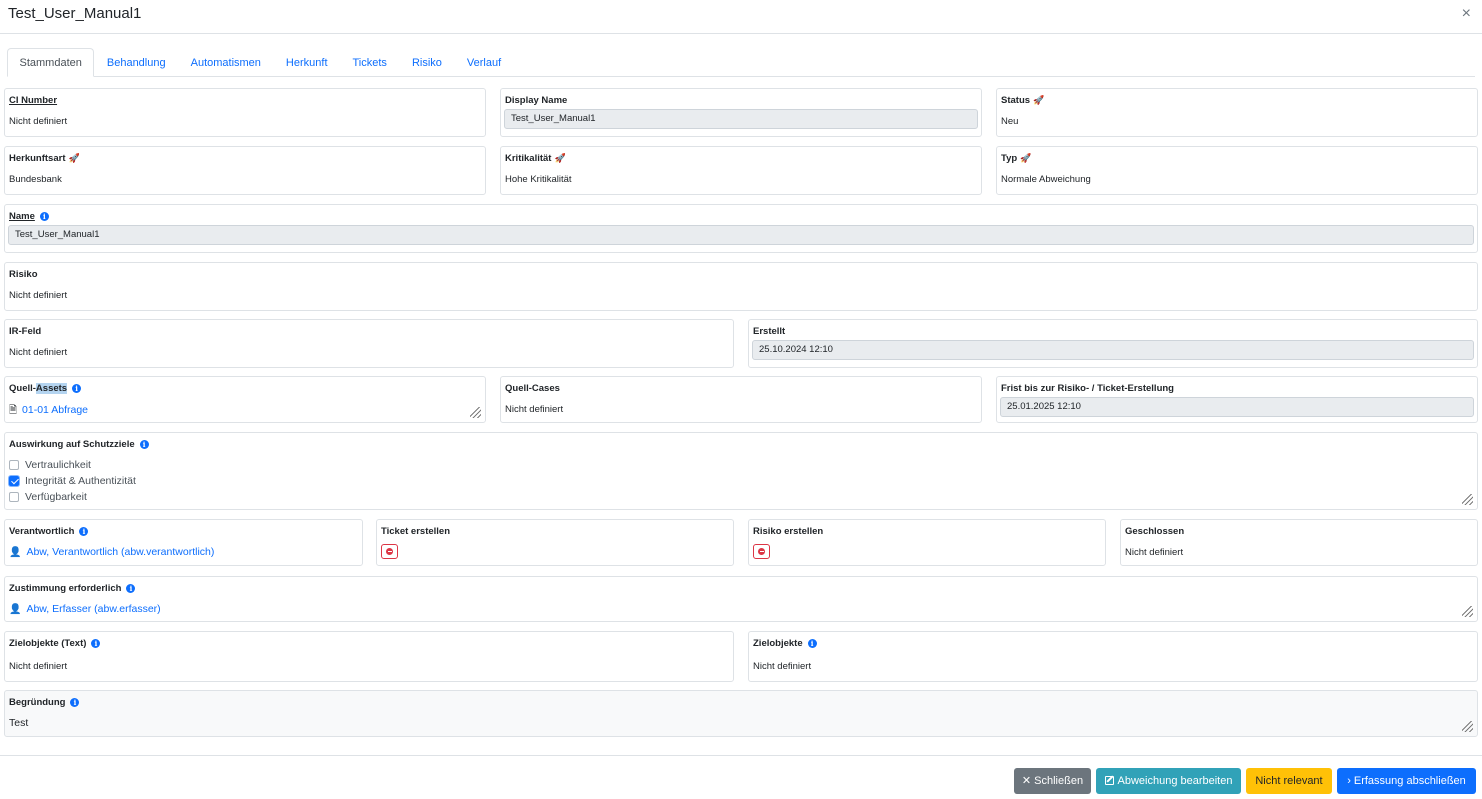 Image resolution: width=1482 pixels, height=799 pixels. I want to click on close-button: ✕ Schließen, so click(1052, 781).